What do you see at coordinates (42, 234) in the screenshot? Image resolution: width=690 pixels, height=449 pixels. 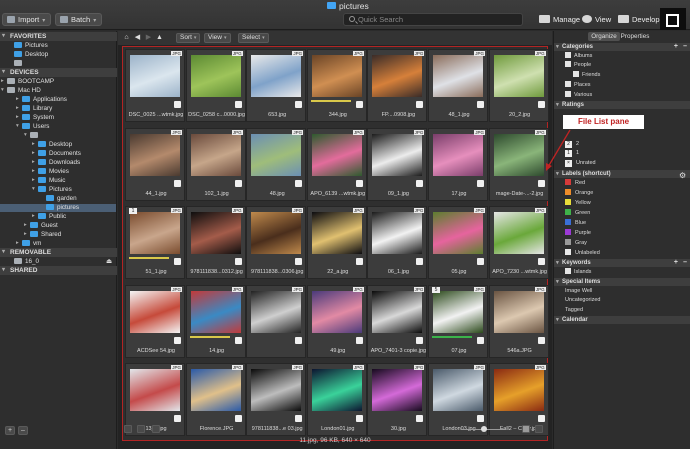 I see `folder-shared: ▸ Shared` at bounding box center [42, 234].